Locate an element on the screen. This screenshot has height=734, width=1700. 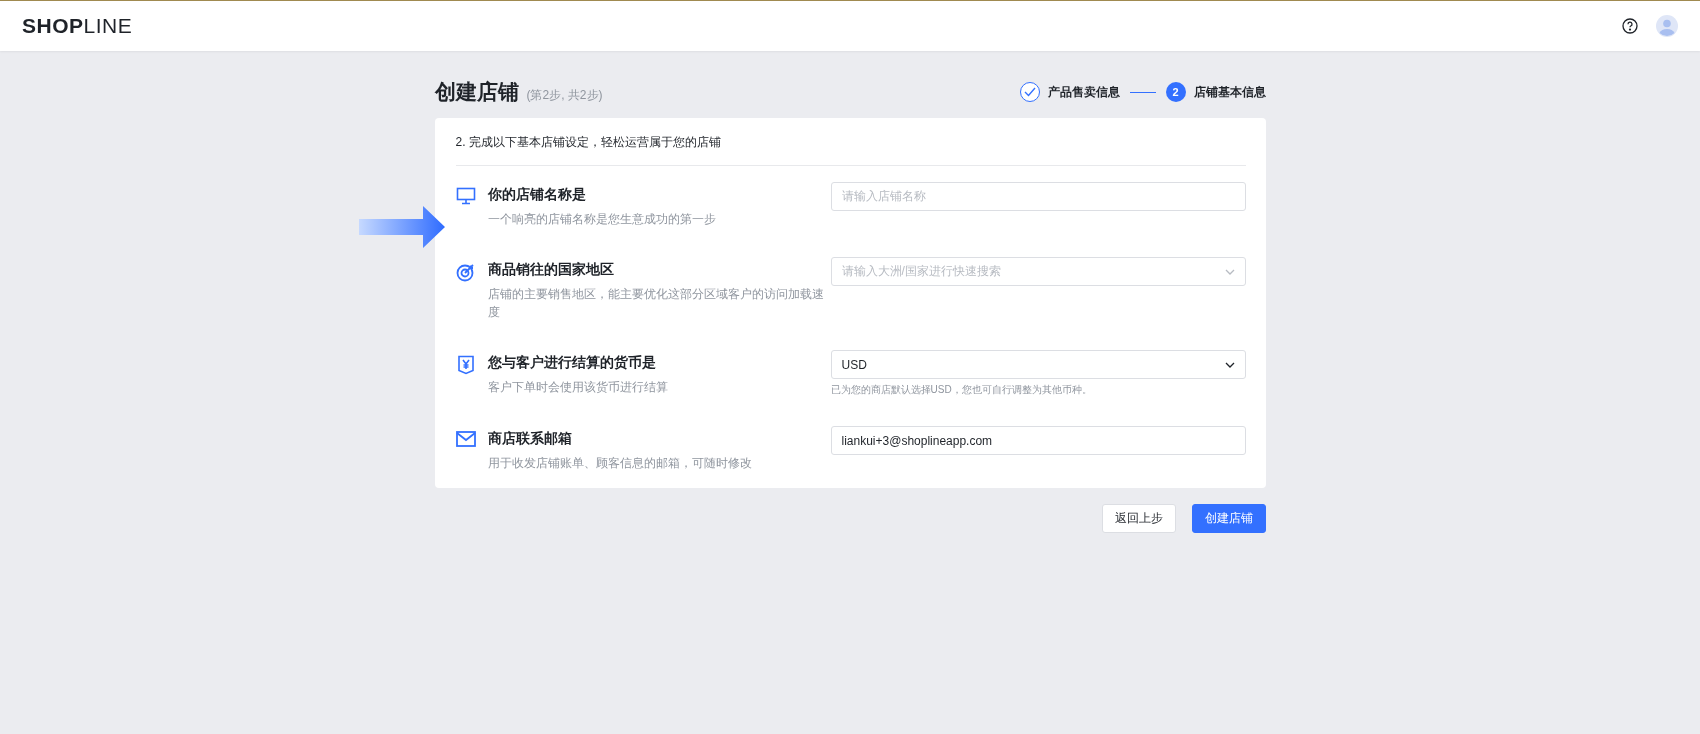
mail-icon is located at coordinates (465, 439).